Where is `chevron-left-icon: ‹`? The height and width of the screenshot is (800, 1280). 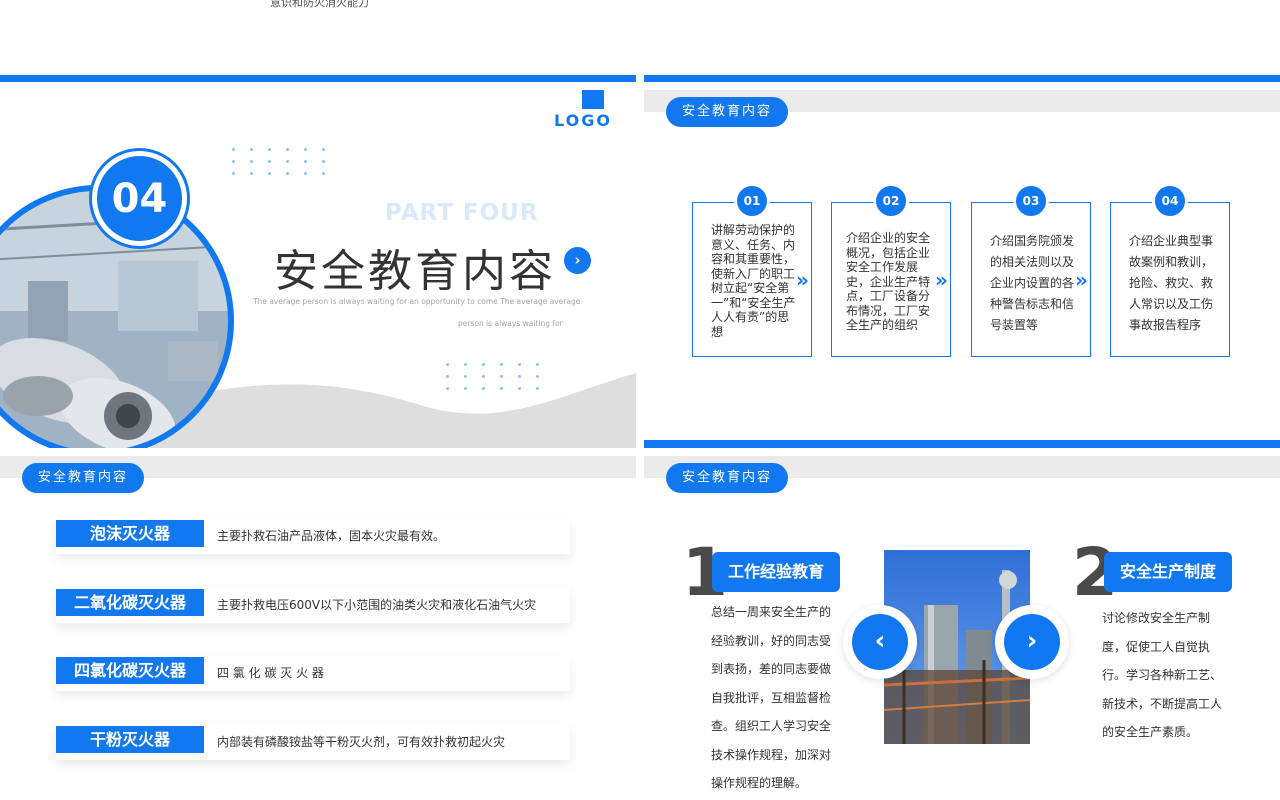 chevron-left-icon: ‹ is located at coordinates (880, 642).